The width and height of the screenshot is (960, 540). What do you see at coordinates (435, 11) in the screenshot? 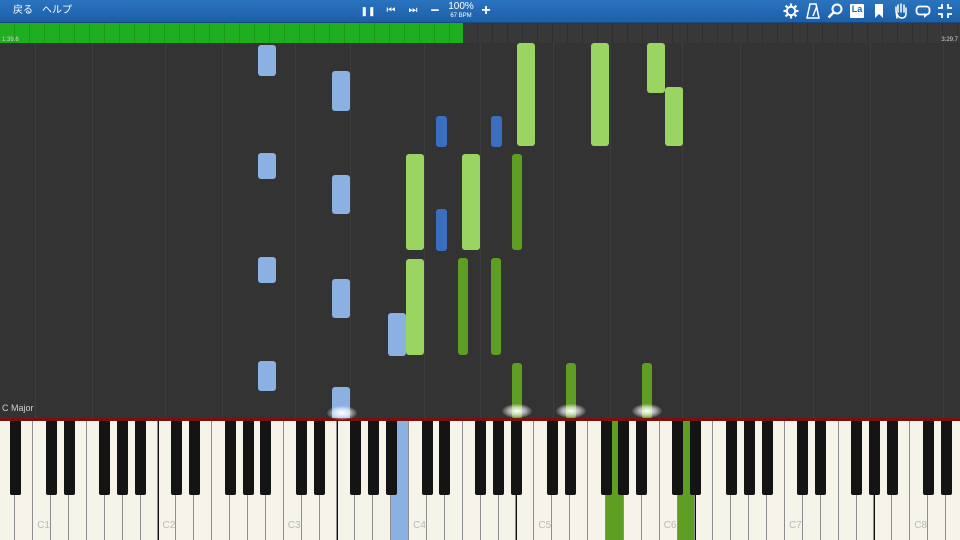
I see `zoom-out-button: −` at bounding box center [435, 11].